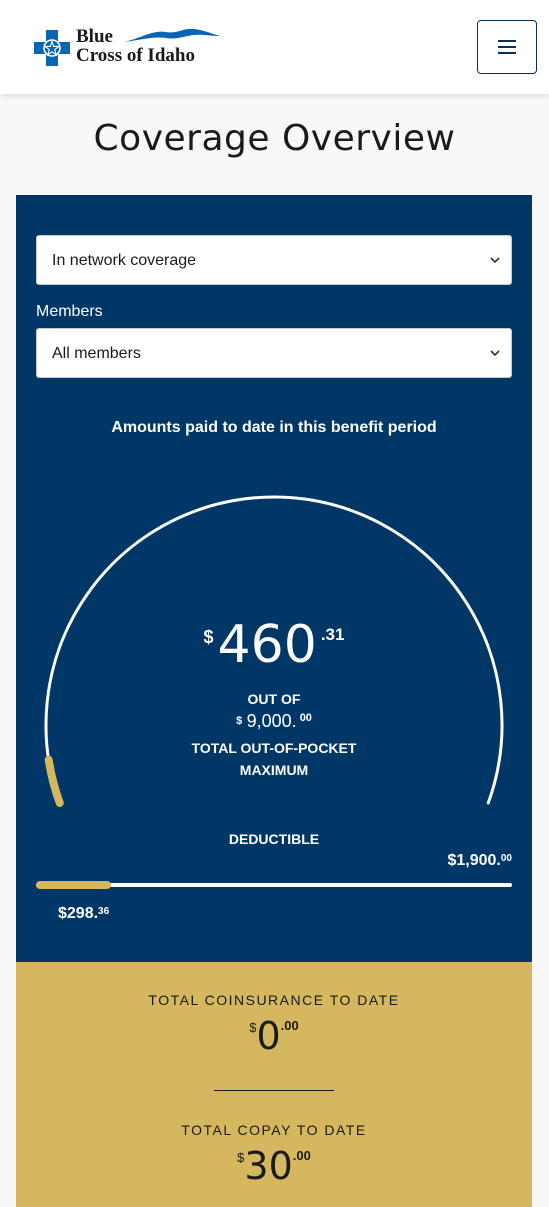 Image resolution: width=549 pixels, height=1207 pixels. I want to click on deductible-label: DEDUCTIBLE, so click(274, 839).